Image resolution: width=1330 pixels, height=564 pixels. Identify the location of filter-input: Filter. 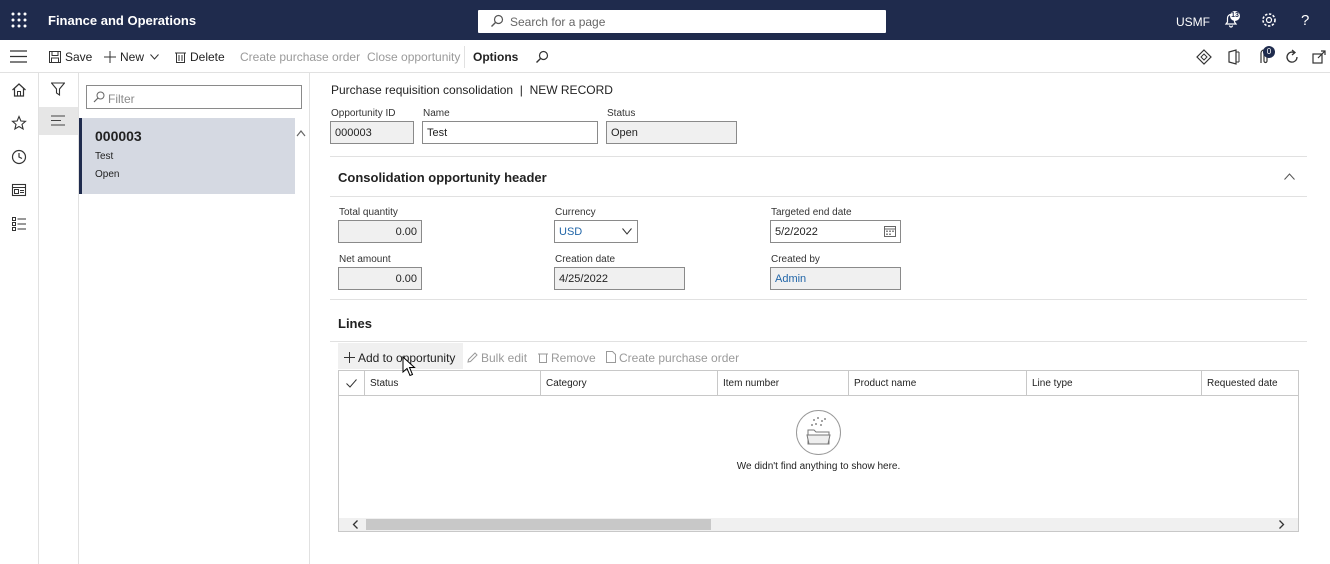
(194, 97).